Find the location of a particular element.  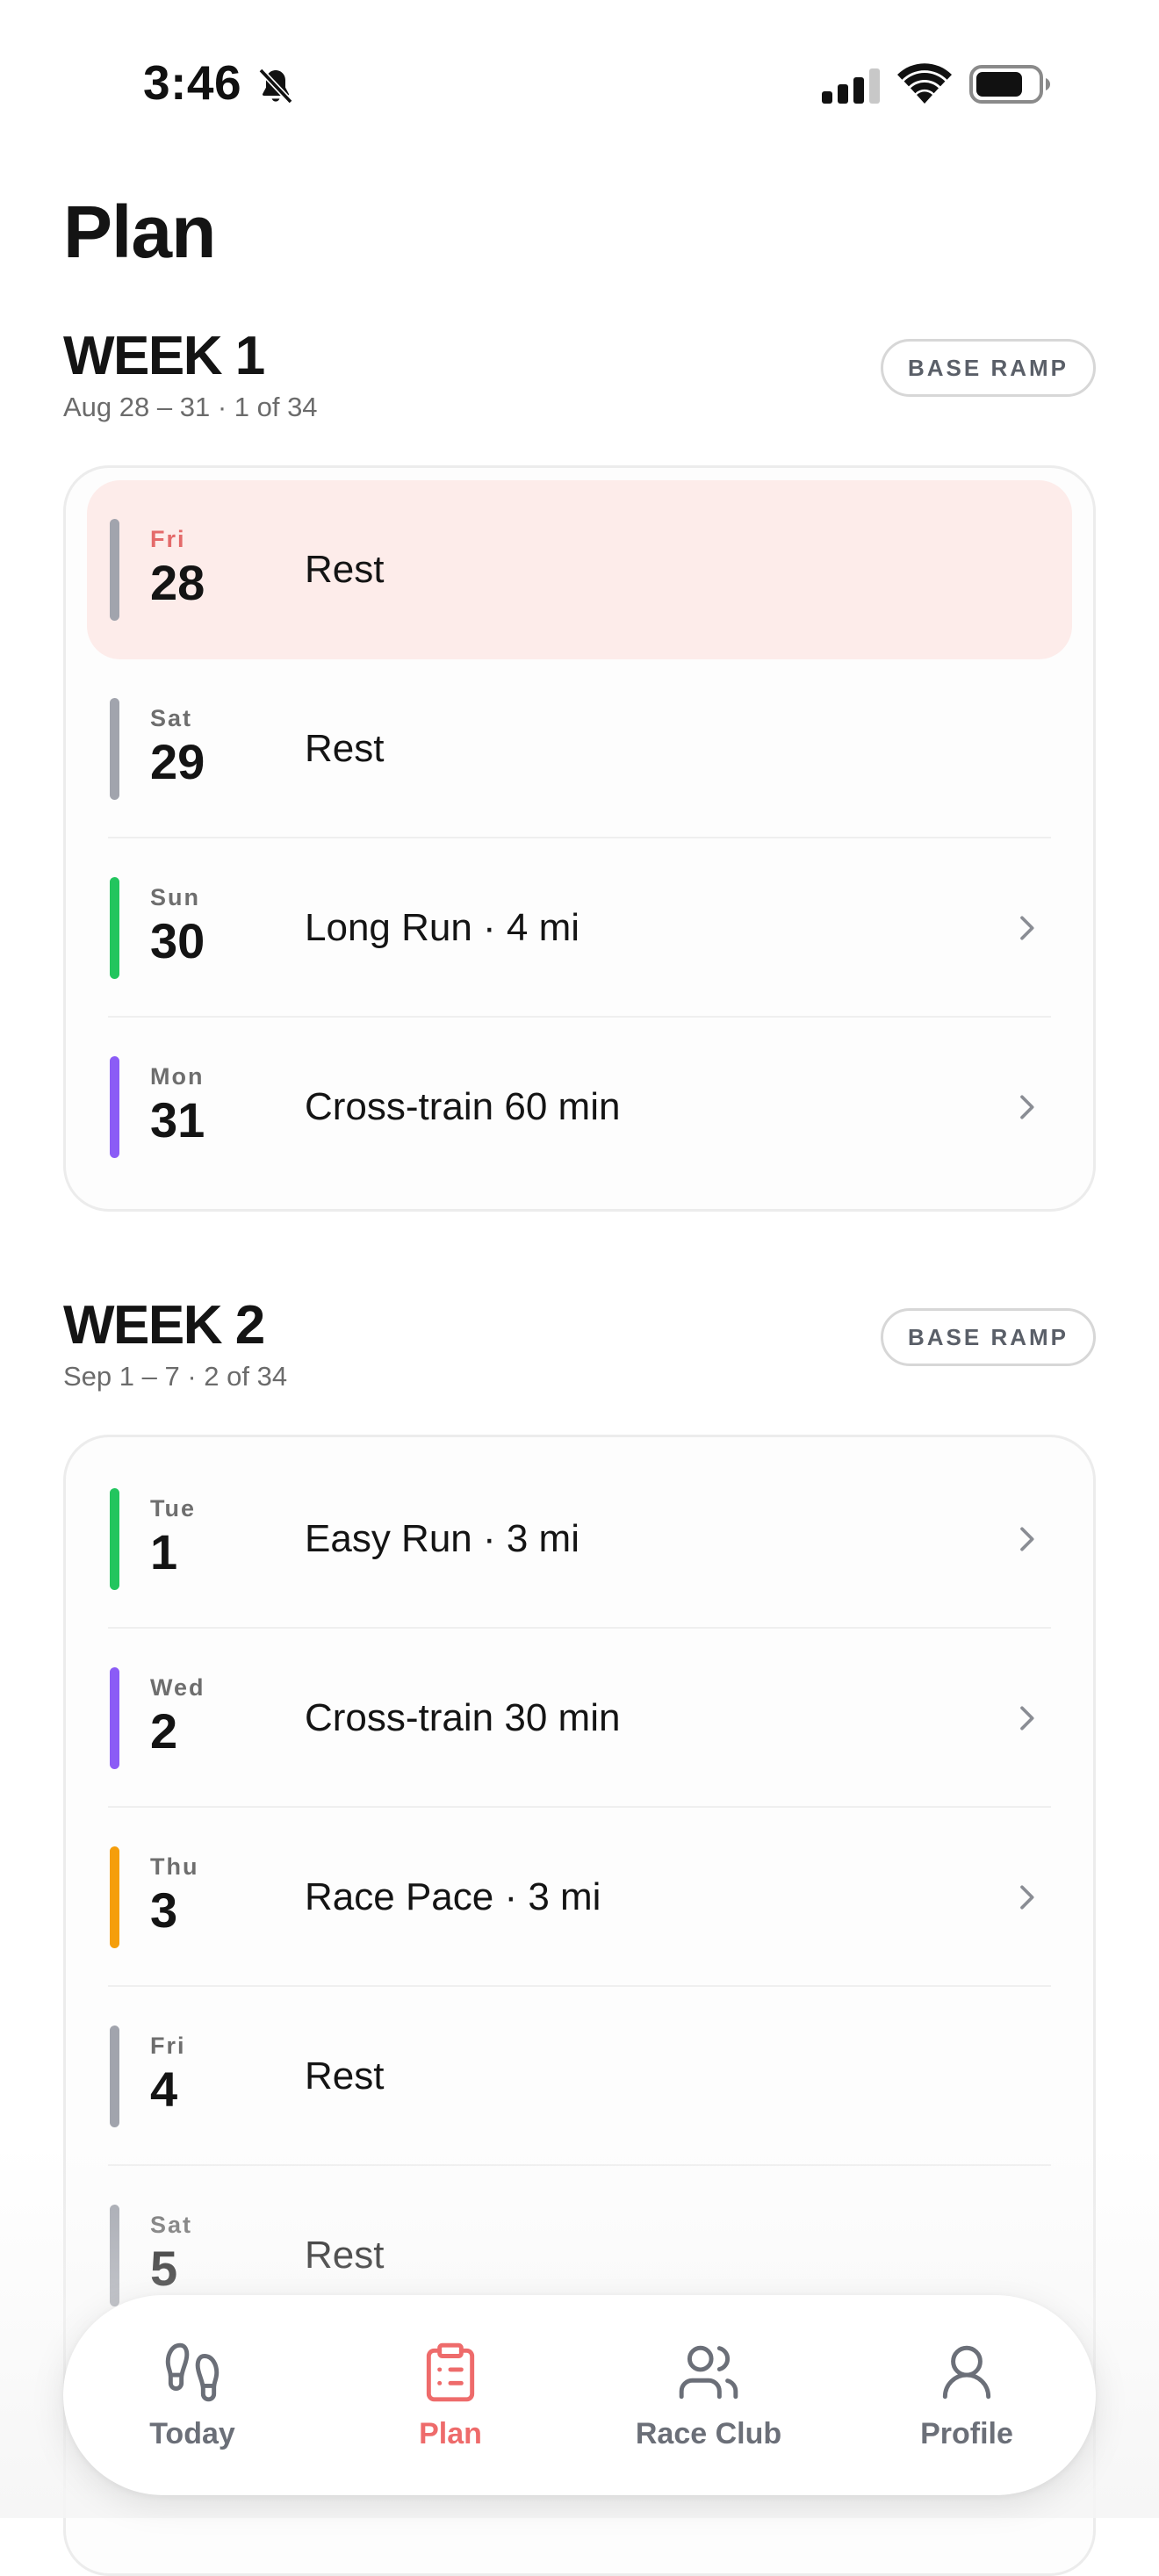

day-row: Tue 1 Easy Run · 3 mi is located at coordinates (579, 1539).